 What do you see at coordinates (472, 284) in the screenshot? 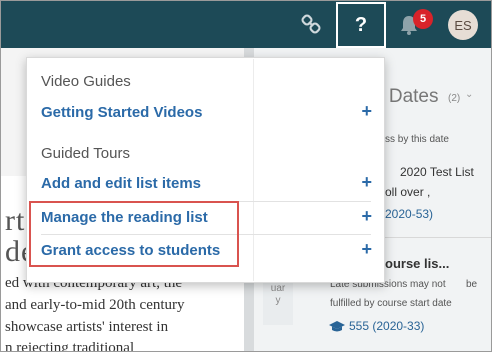
I see `late-note-line-2: be` at bounding box center [472, 284].